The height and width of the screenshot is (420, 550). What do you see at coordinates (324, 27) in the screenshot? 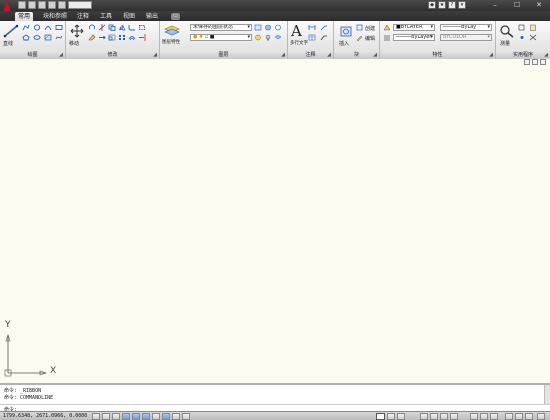
I see `leader-icon` at bounding box center [324, 27].